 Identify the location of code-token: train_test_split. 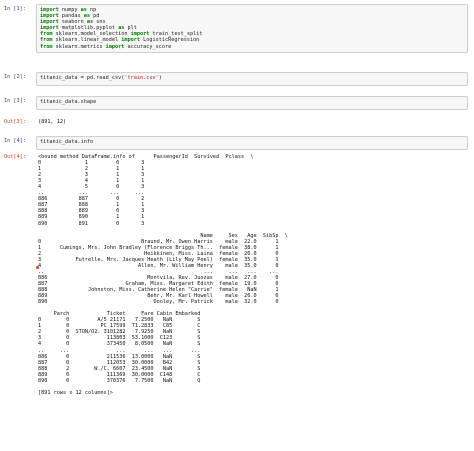
(176, 34).